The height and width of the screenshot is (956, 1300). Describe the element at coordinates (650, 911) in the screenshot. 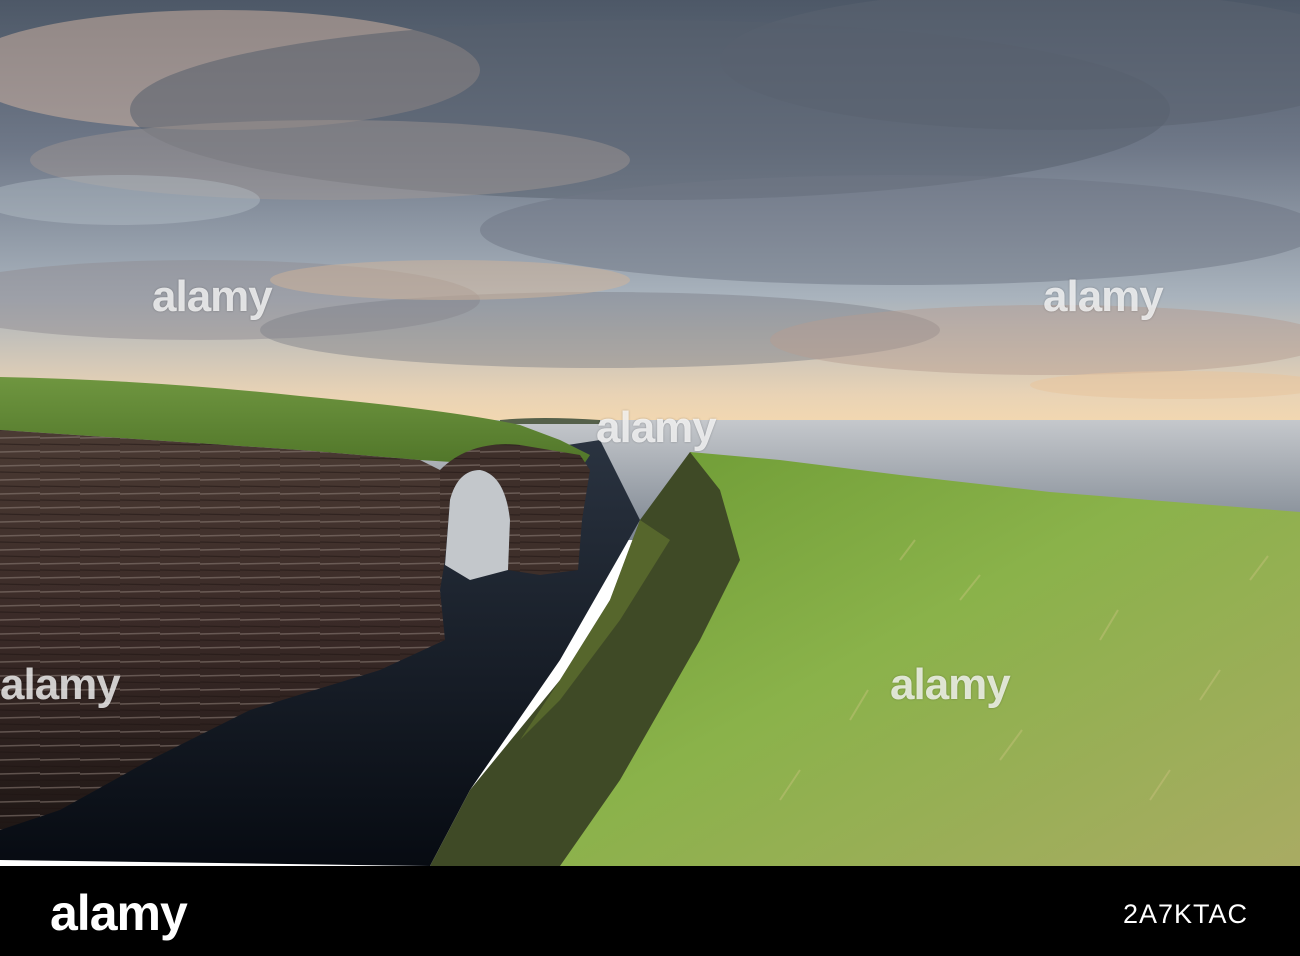

I see `footer-bar: alamy 2A7KTAC` at that location.